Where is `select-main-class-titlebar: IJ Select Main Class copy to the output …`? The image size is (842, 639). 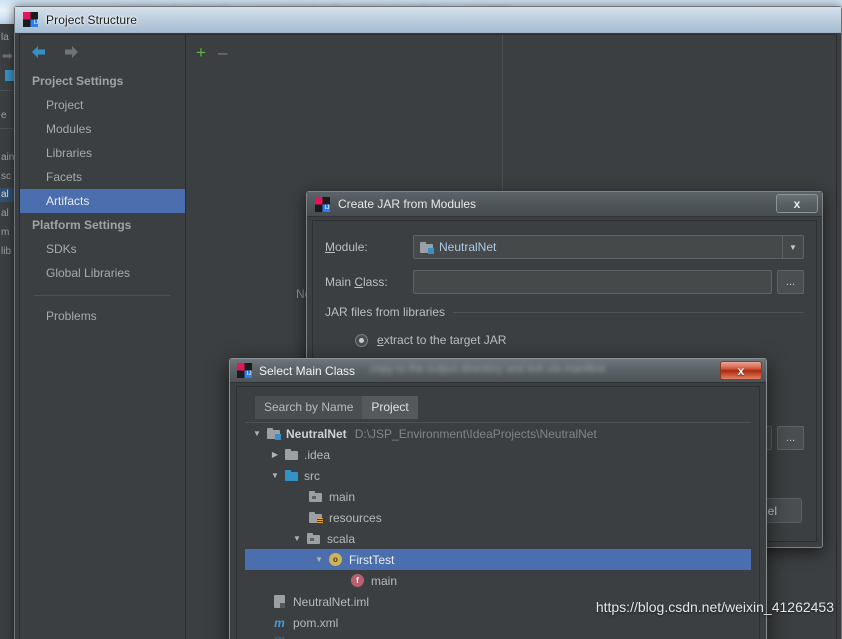
select-main-class-titlebar: IJ Select Main Class copy to the output … is located at coordinates (498, 371).